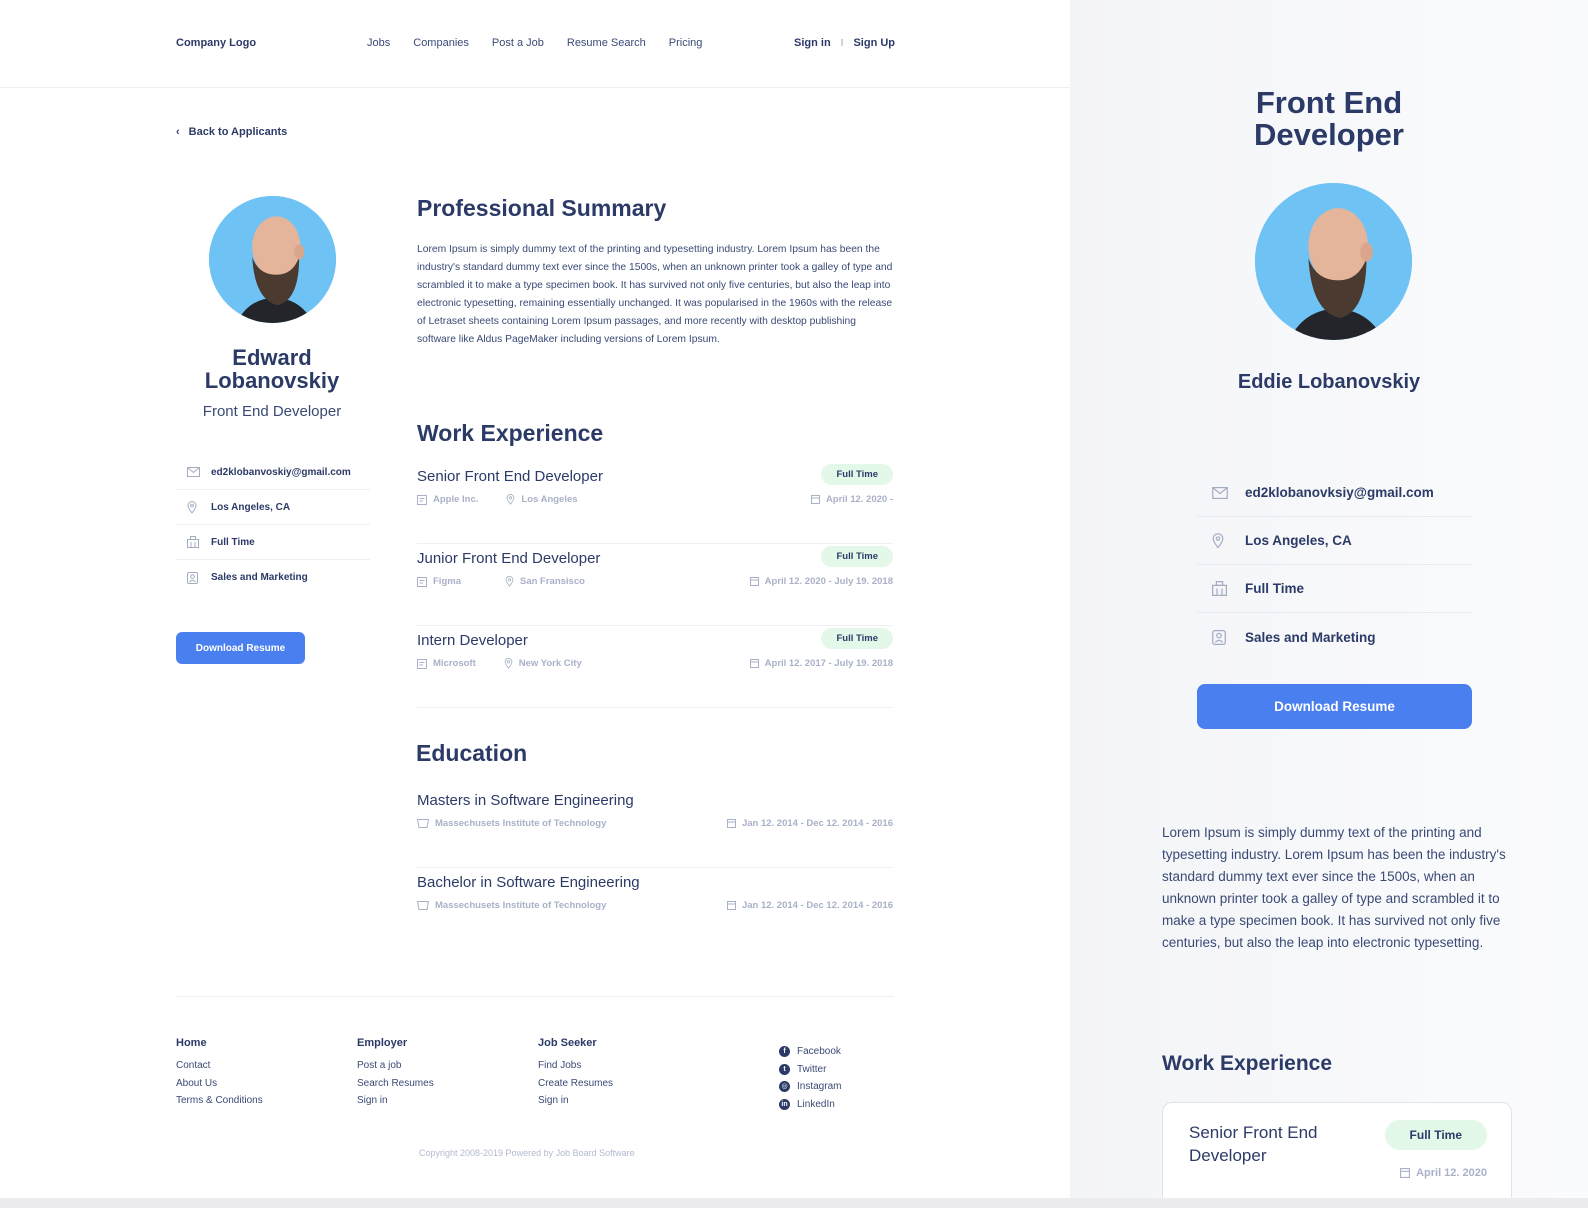  What do you see at coordinates (545, 581) in the screenshot?
I see `job-city: San Fransisco` at bounding box center [545, 581].